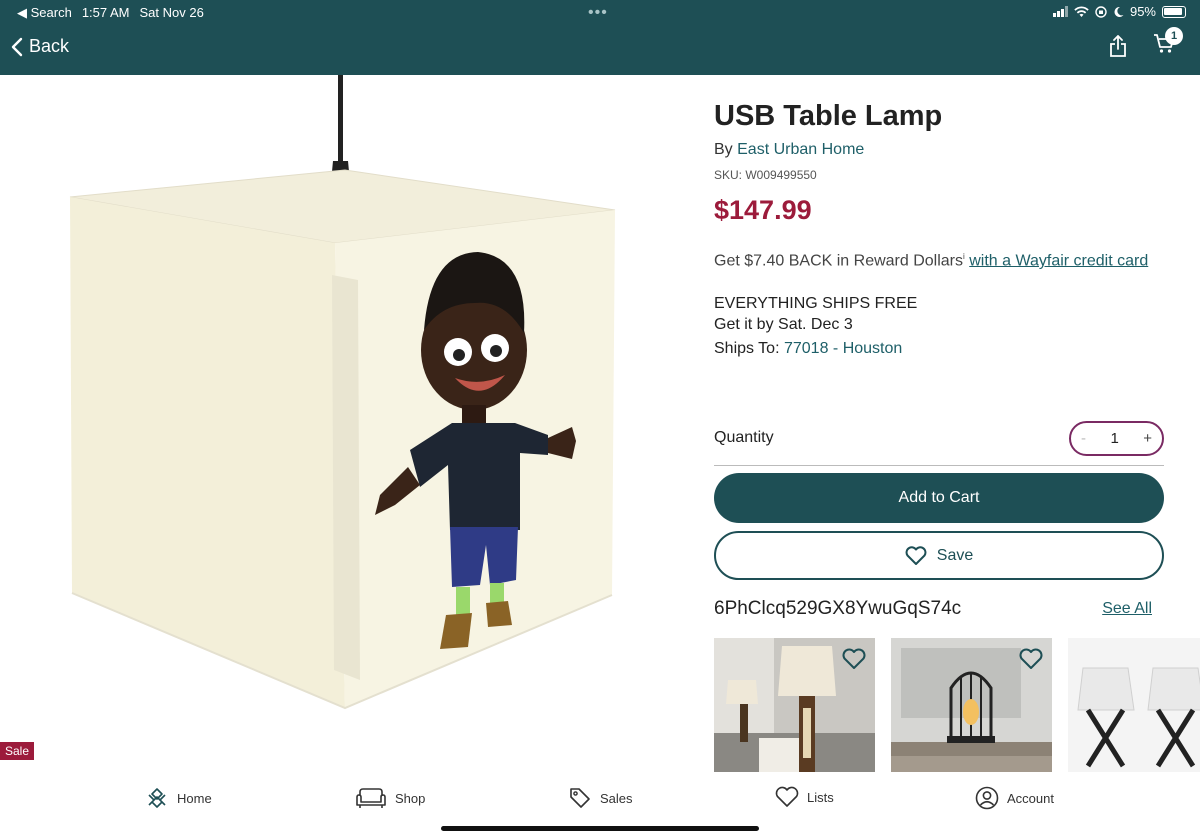 The height and width of the screenshot is (838, 1200). Describe the element at coordinates (600, 828) in the screenshot. I see `home-indicator` at that location.